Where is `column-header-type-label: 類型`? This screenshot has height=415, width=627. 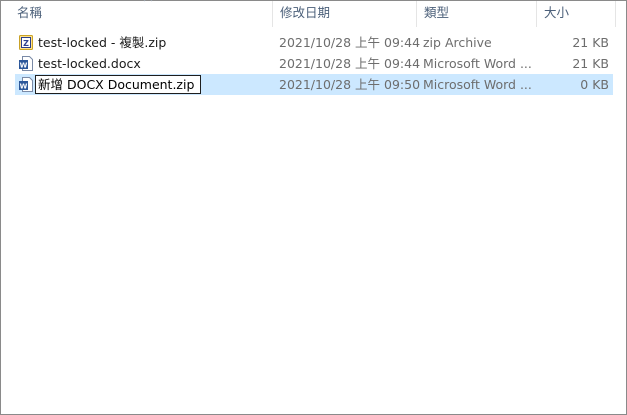
column-header-type-label: 類型 is located at coordinates (437, 12).